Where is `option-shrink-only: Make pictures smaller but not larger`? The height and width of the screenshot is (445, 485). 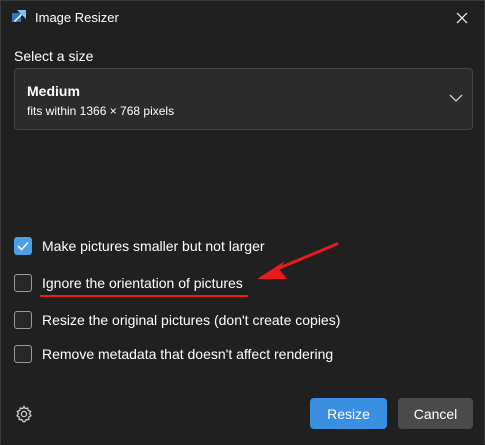
option-shrink-only: Make pictures smaller but not larger is located at coordinates (139, 246).